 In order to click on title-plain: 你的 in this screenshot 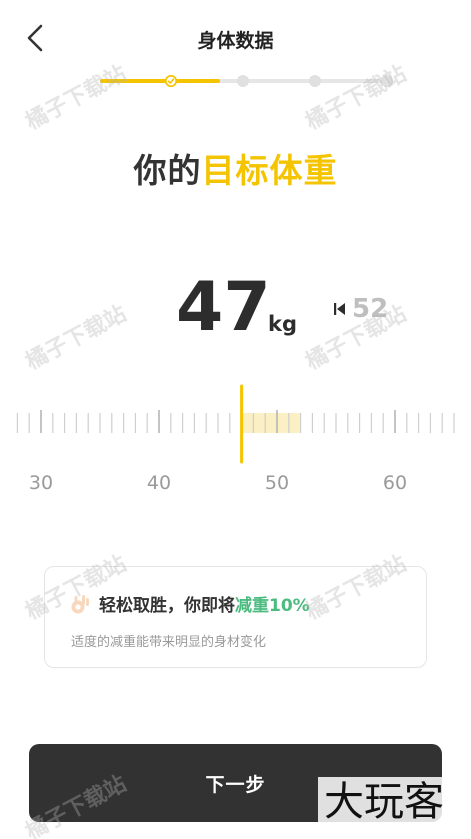, I will do `click(167, 170)`.